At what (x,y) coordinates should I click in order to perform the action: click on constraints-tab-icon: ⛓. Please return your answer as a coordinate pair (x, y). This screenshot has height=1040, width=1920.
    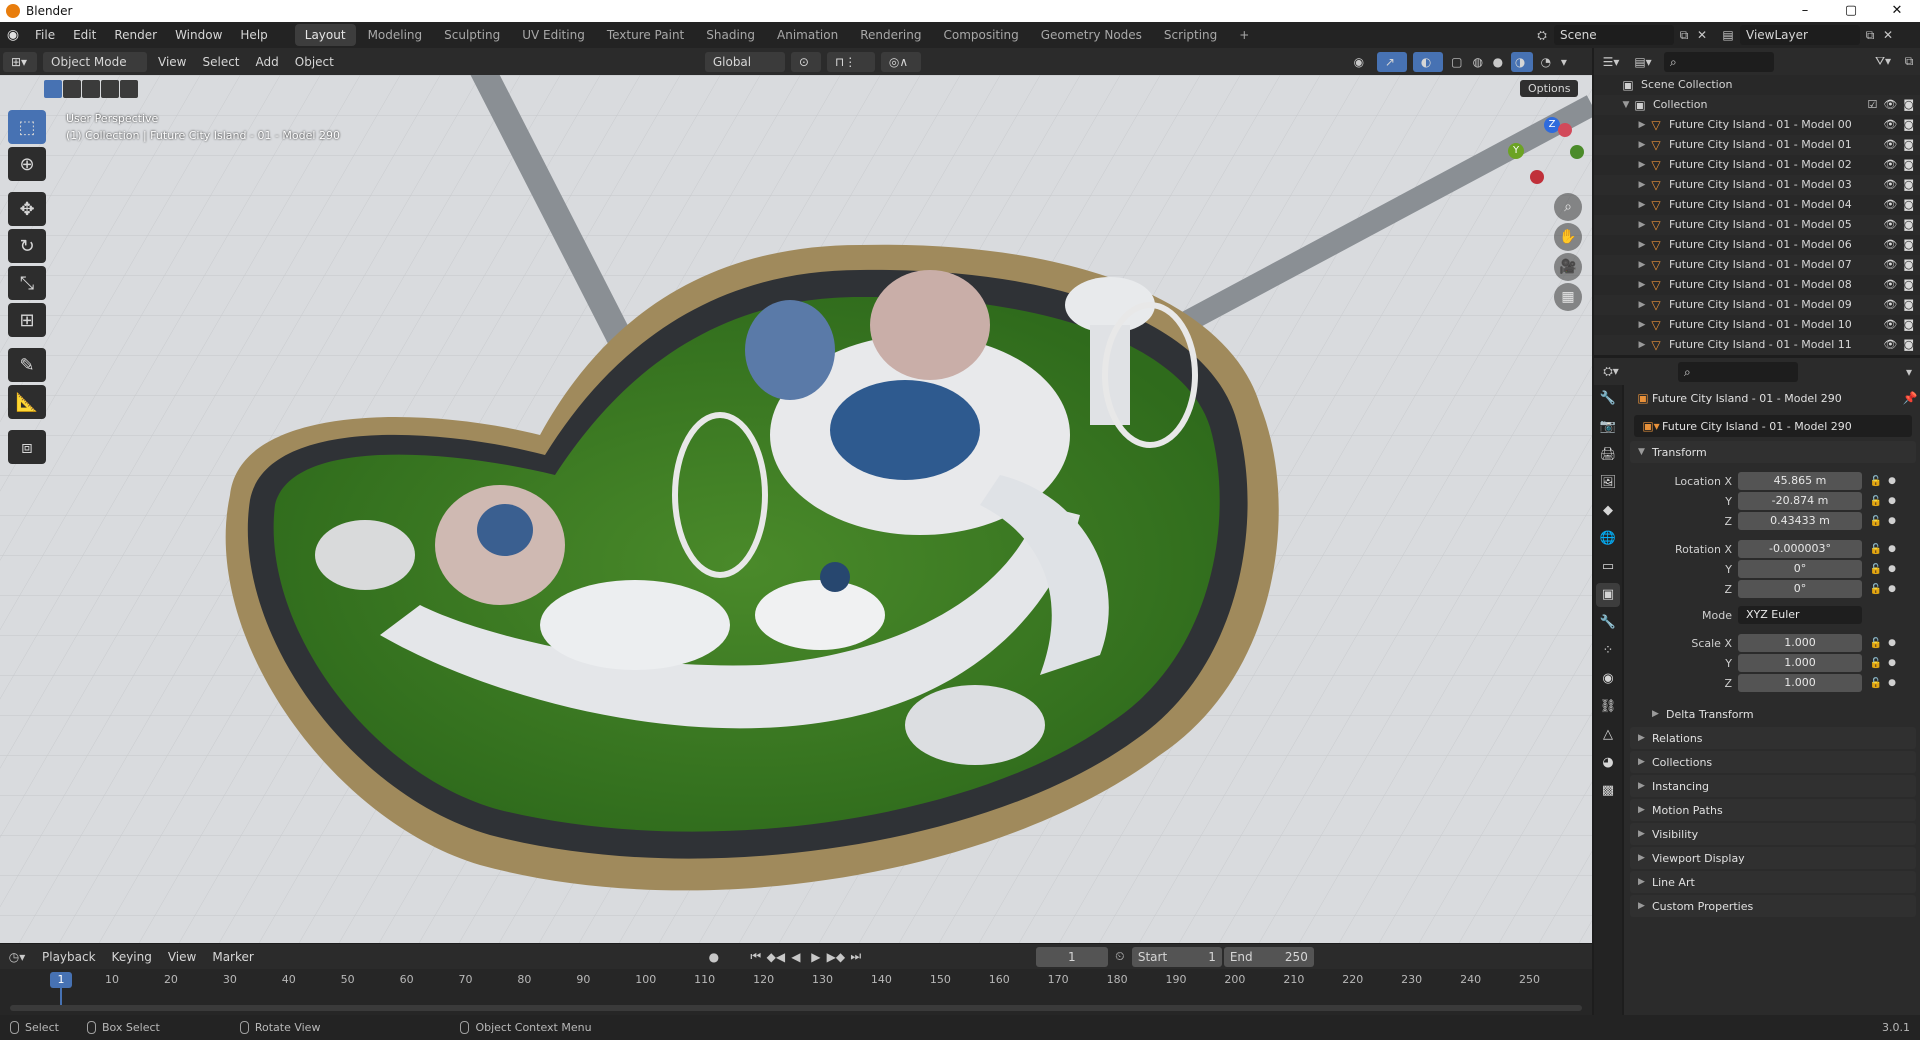
    Looking at the image, I should click on (1608, 707).